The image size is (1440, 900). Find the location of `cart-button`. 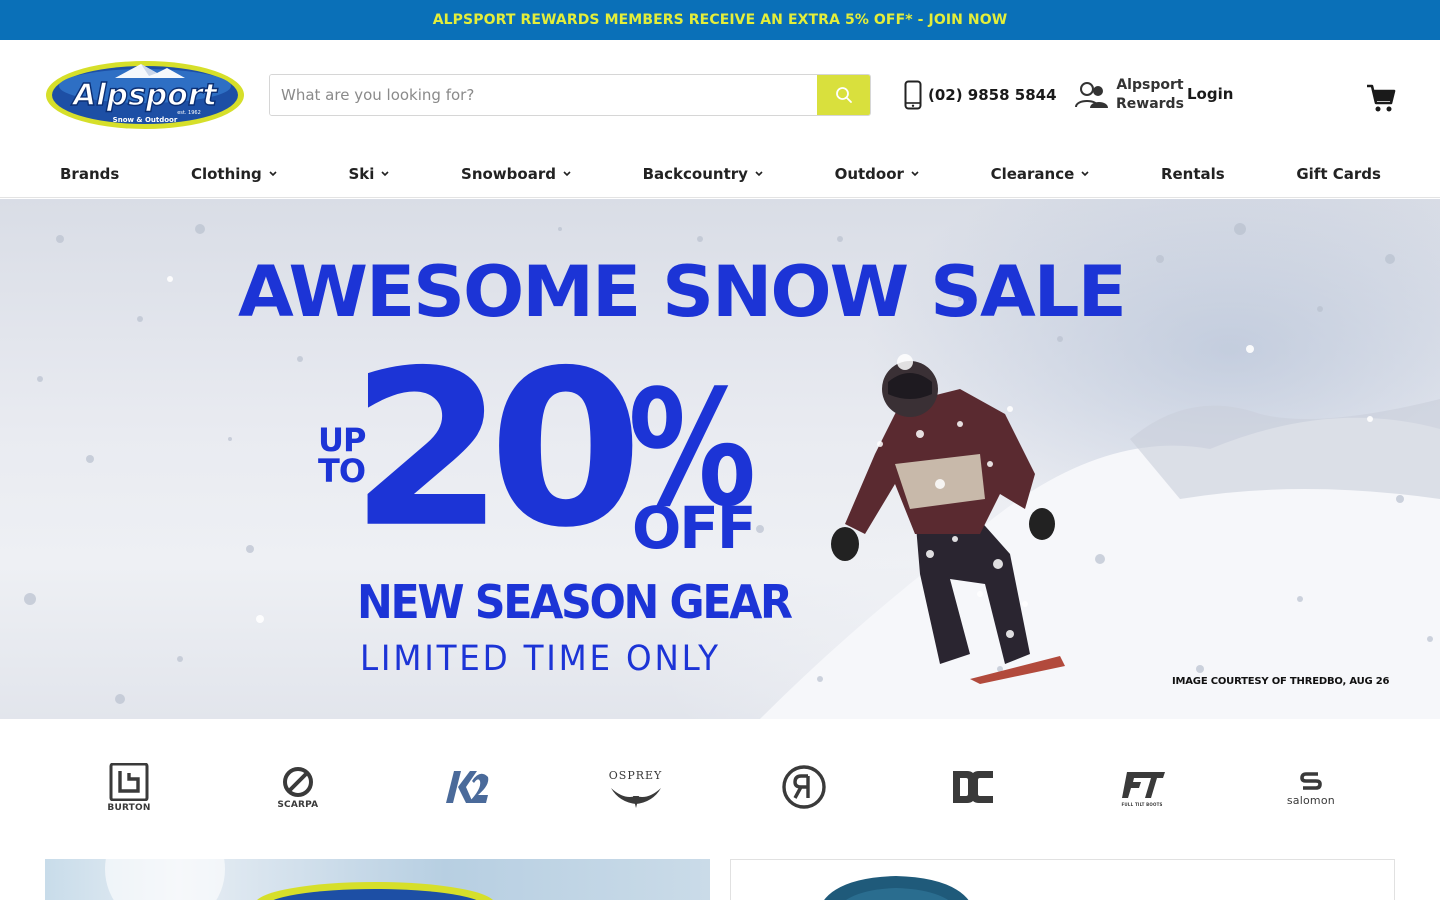

cart-button is located at coordinates (1381, 98).